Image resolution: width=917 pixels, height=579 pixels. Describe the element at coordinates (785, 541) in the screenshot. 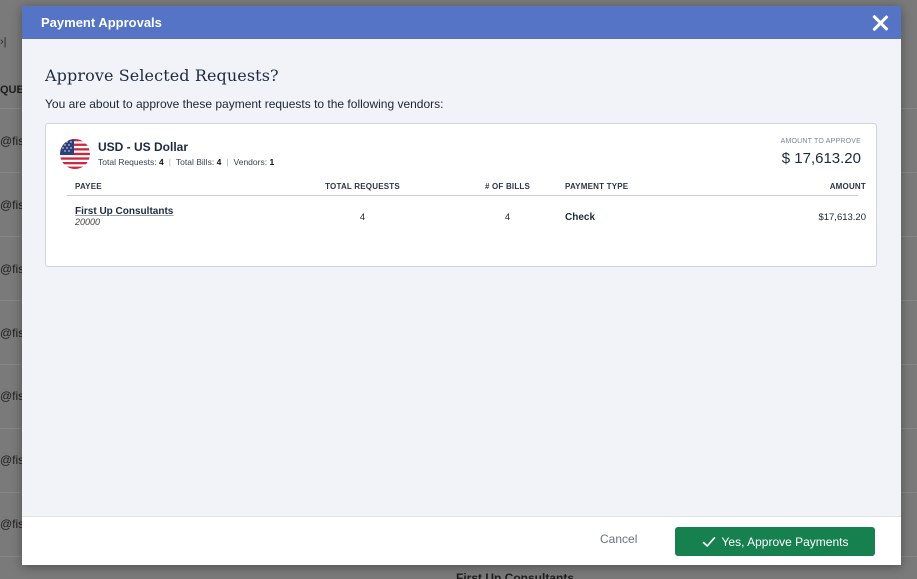

I see `approve-payments-label: Yes, Approve Payments` at that location.